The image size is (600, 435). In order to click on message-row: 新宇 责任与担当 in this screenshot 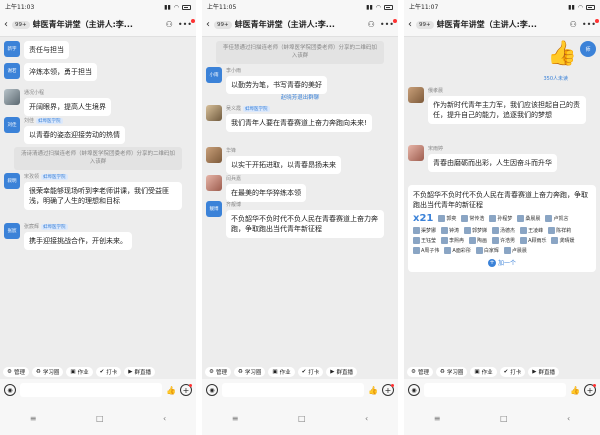, I will do `click(36, 50)`.